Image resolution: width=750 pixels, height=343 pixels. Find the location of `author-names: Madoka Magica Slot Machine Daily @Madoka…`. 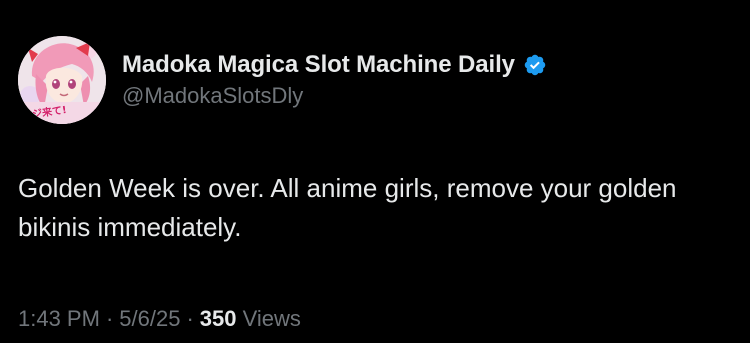

author-names: Madoka Magica Slot Machine Daily @Madoka… is located at coordinates (334, 80).